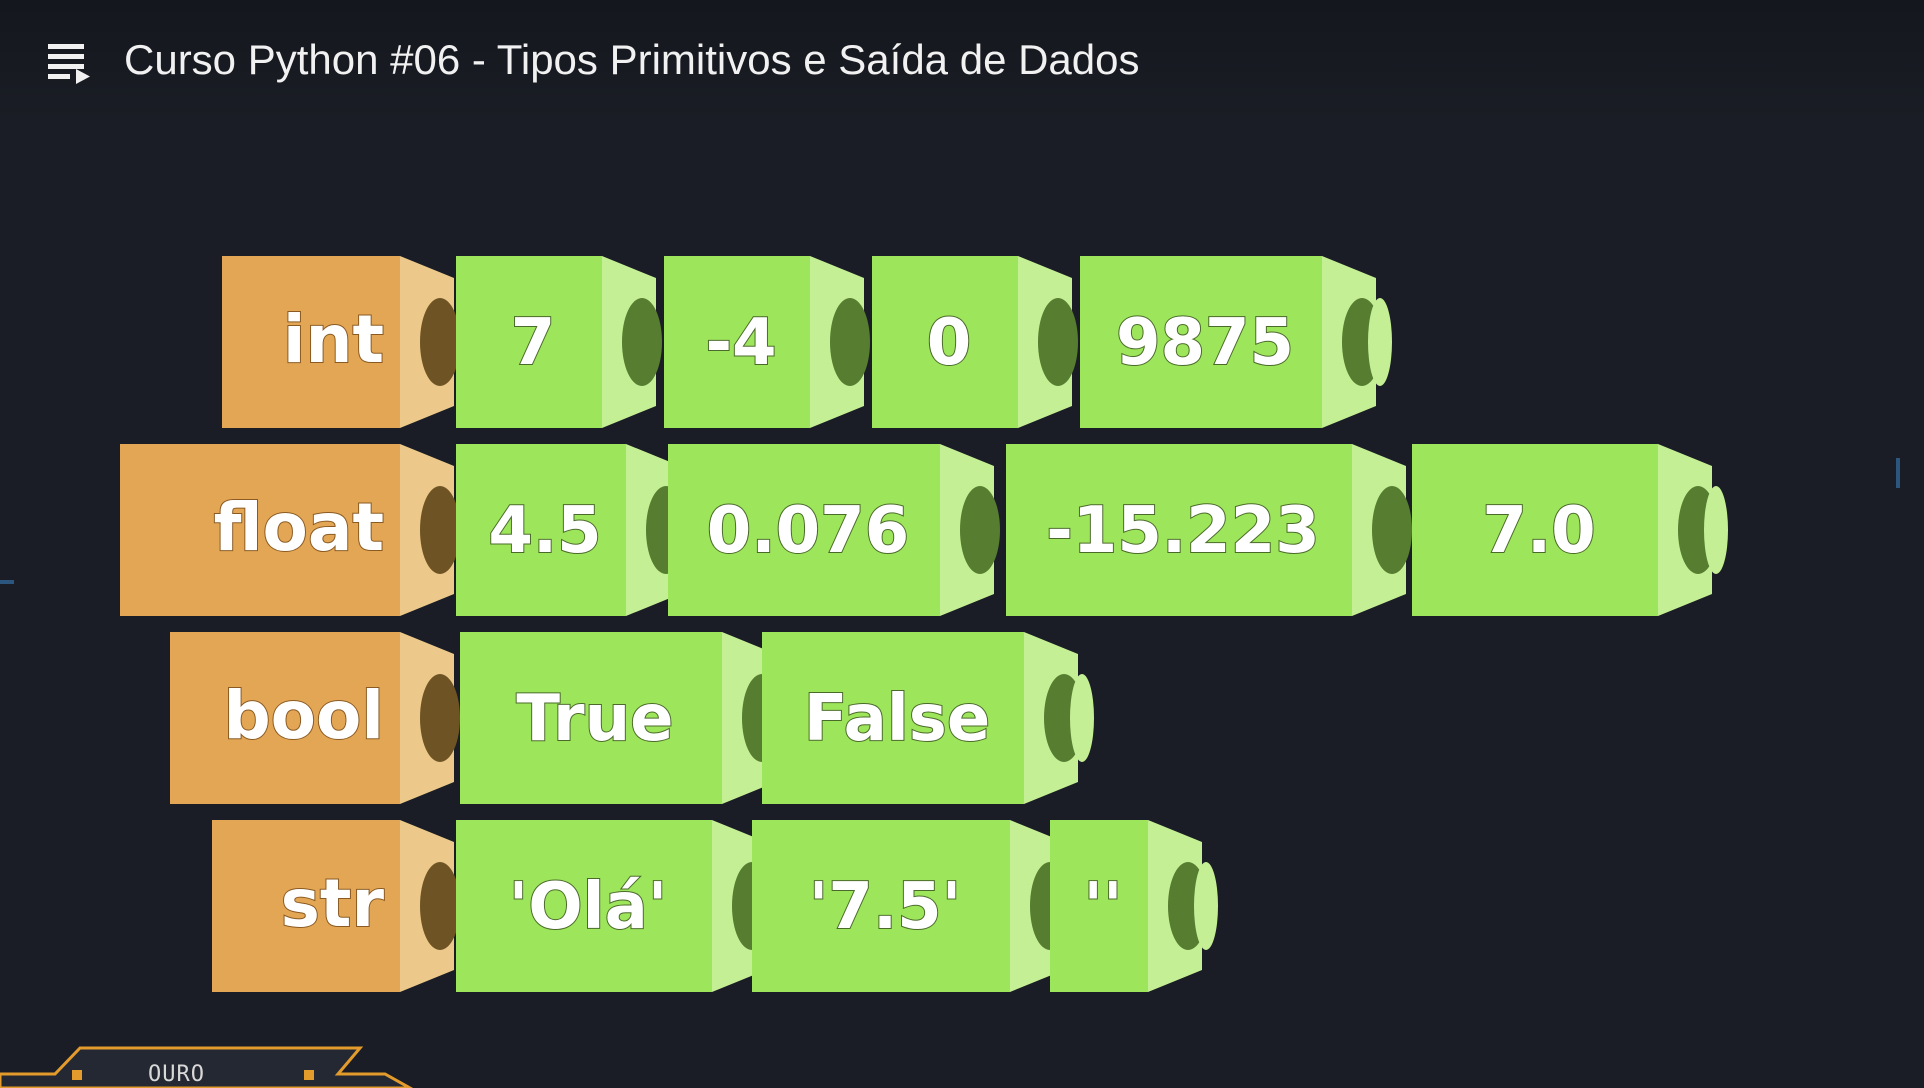 The height and width of the screenshot is (1088, 1924). I want to click on value-block: -15.223, so click(1209, 530).